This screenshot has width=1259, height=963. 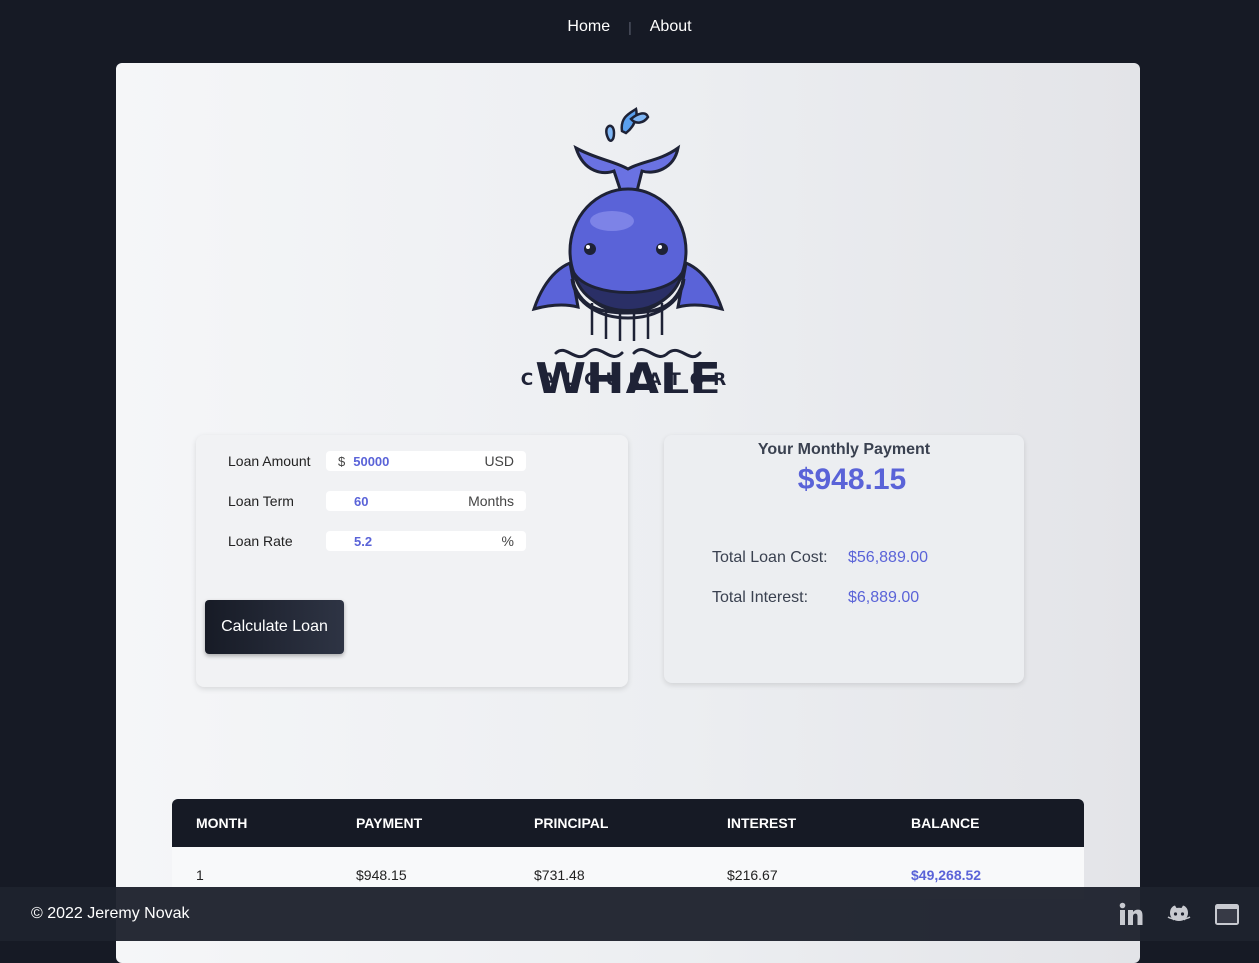 I want to click on cell-month: 1, so click(x=200, y=875).